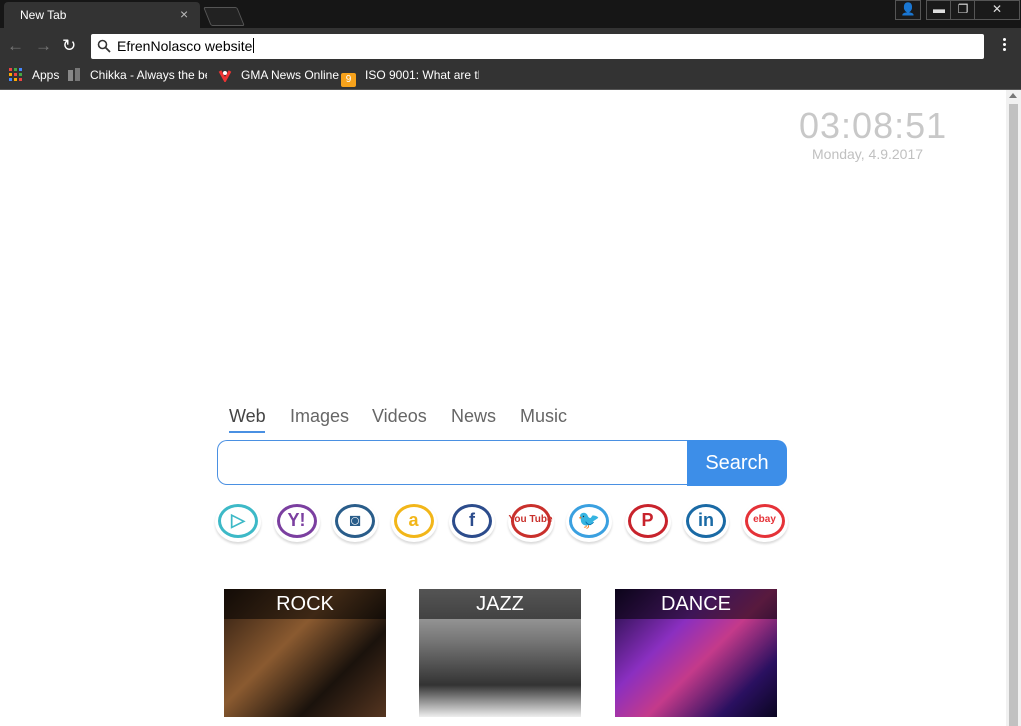 Image resolution: width=1021 pixels, height=726 pixels. I want to click on amazon-icon: a, so click(413, 522).